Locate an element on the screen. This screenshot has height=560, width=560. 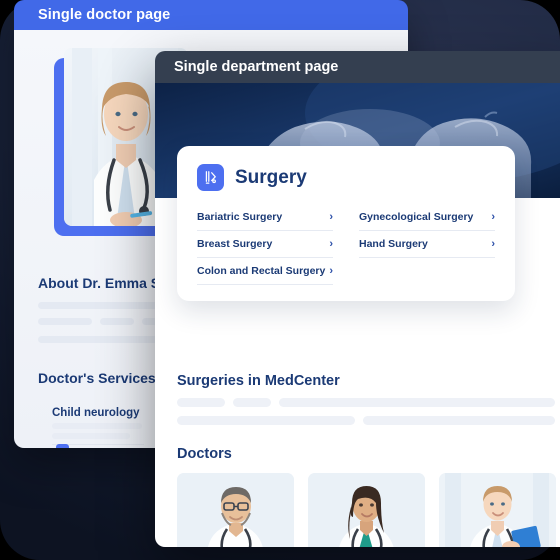
department-link-breast-surgery: Breast Surgery › is located at coordinates (265, 244).